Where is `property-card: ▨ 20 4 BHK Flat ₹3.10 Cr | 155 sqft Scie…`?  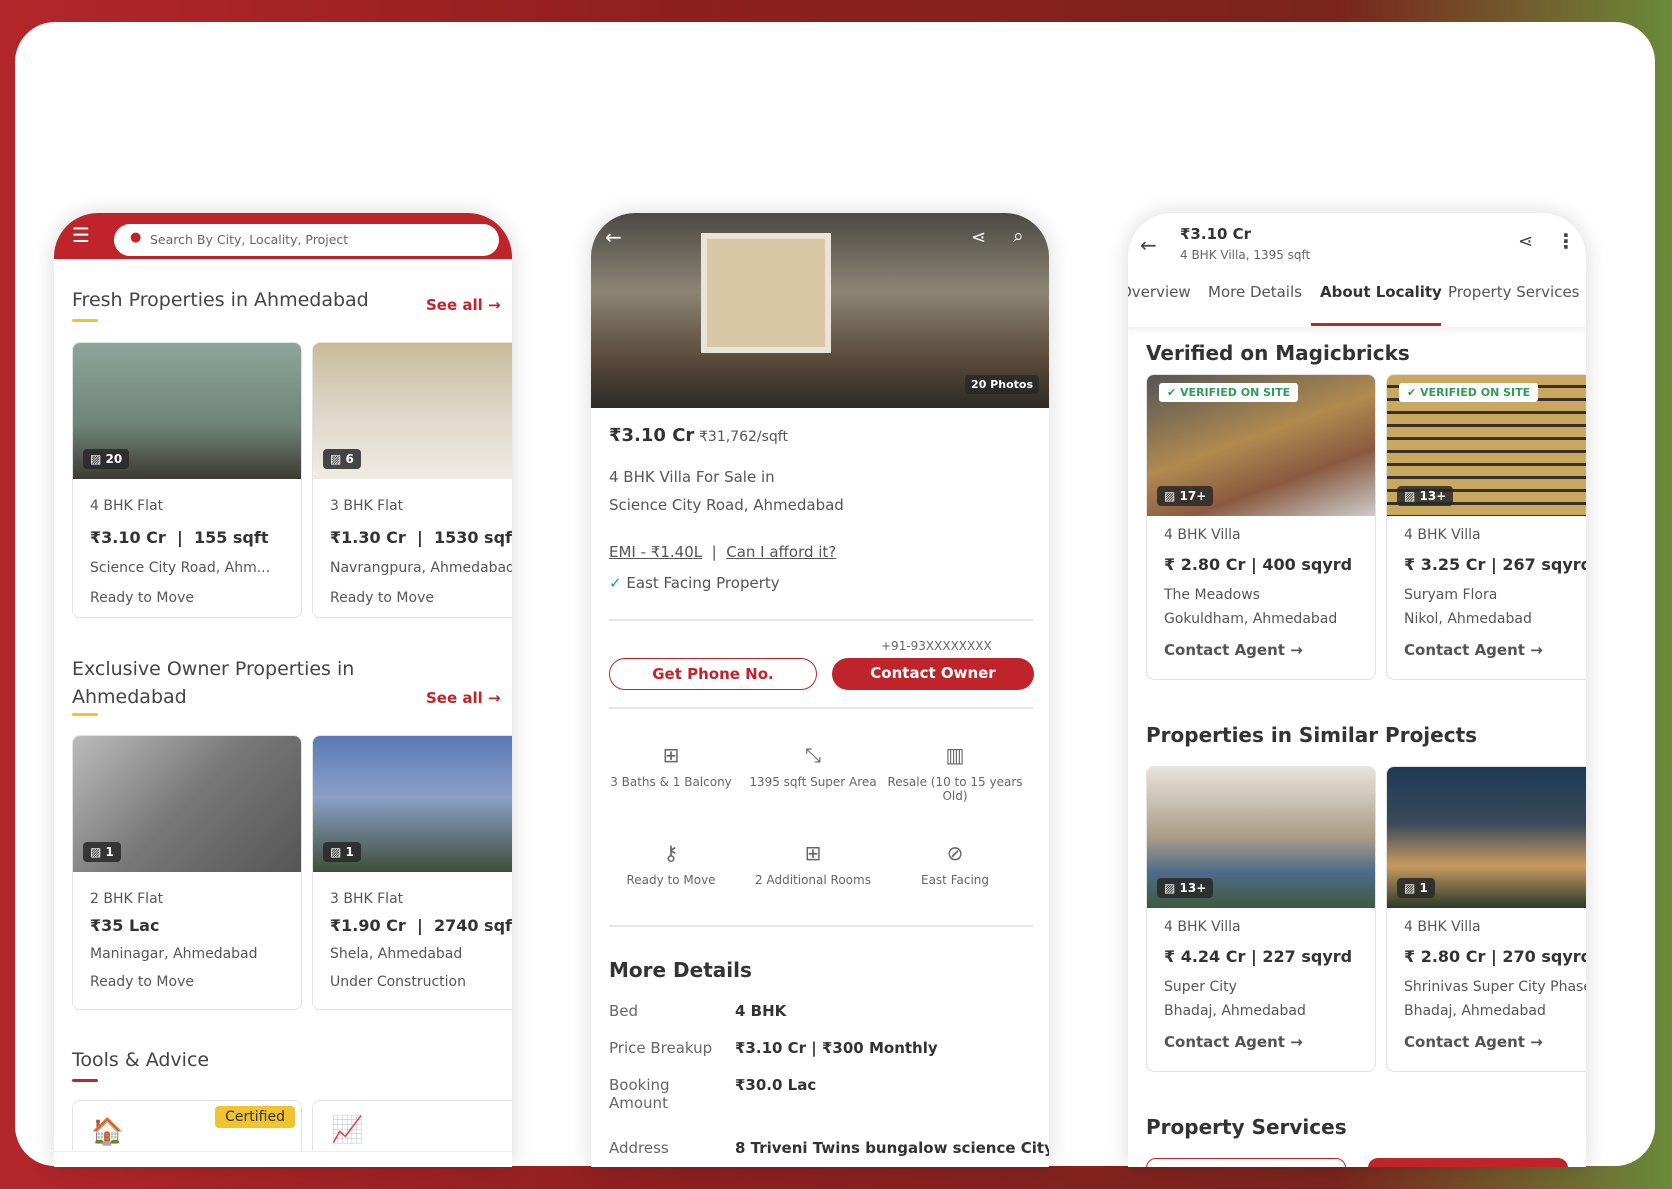 property-card: ▨ 20 4 BHK Flat ₹3.10 Cr | 155 sqft Scie… is located at coordinates (187, 480).